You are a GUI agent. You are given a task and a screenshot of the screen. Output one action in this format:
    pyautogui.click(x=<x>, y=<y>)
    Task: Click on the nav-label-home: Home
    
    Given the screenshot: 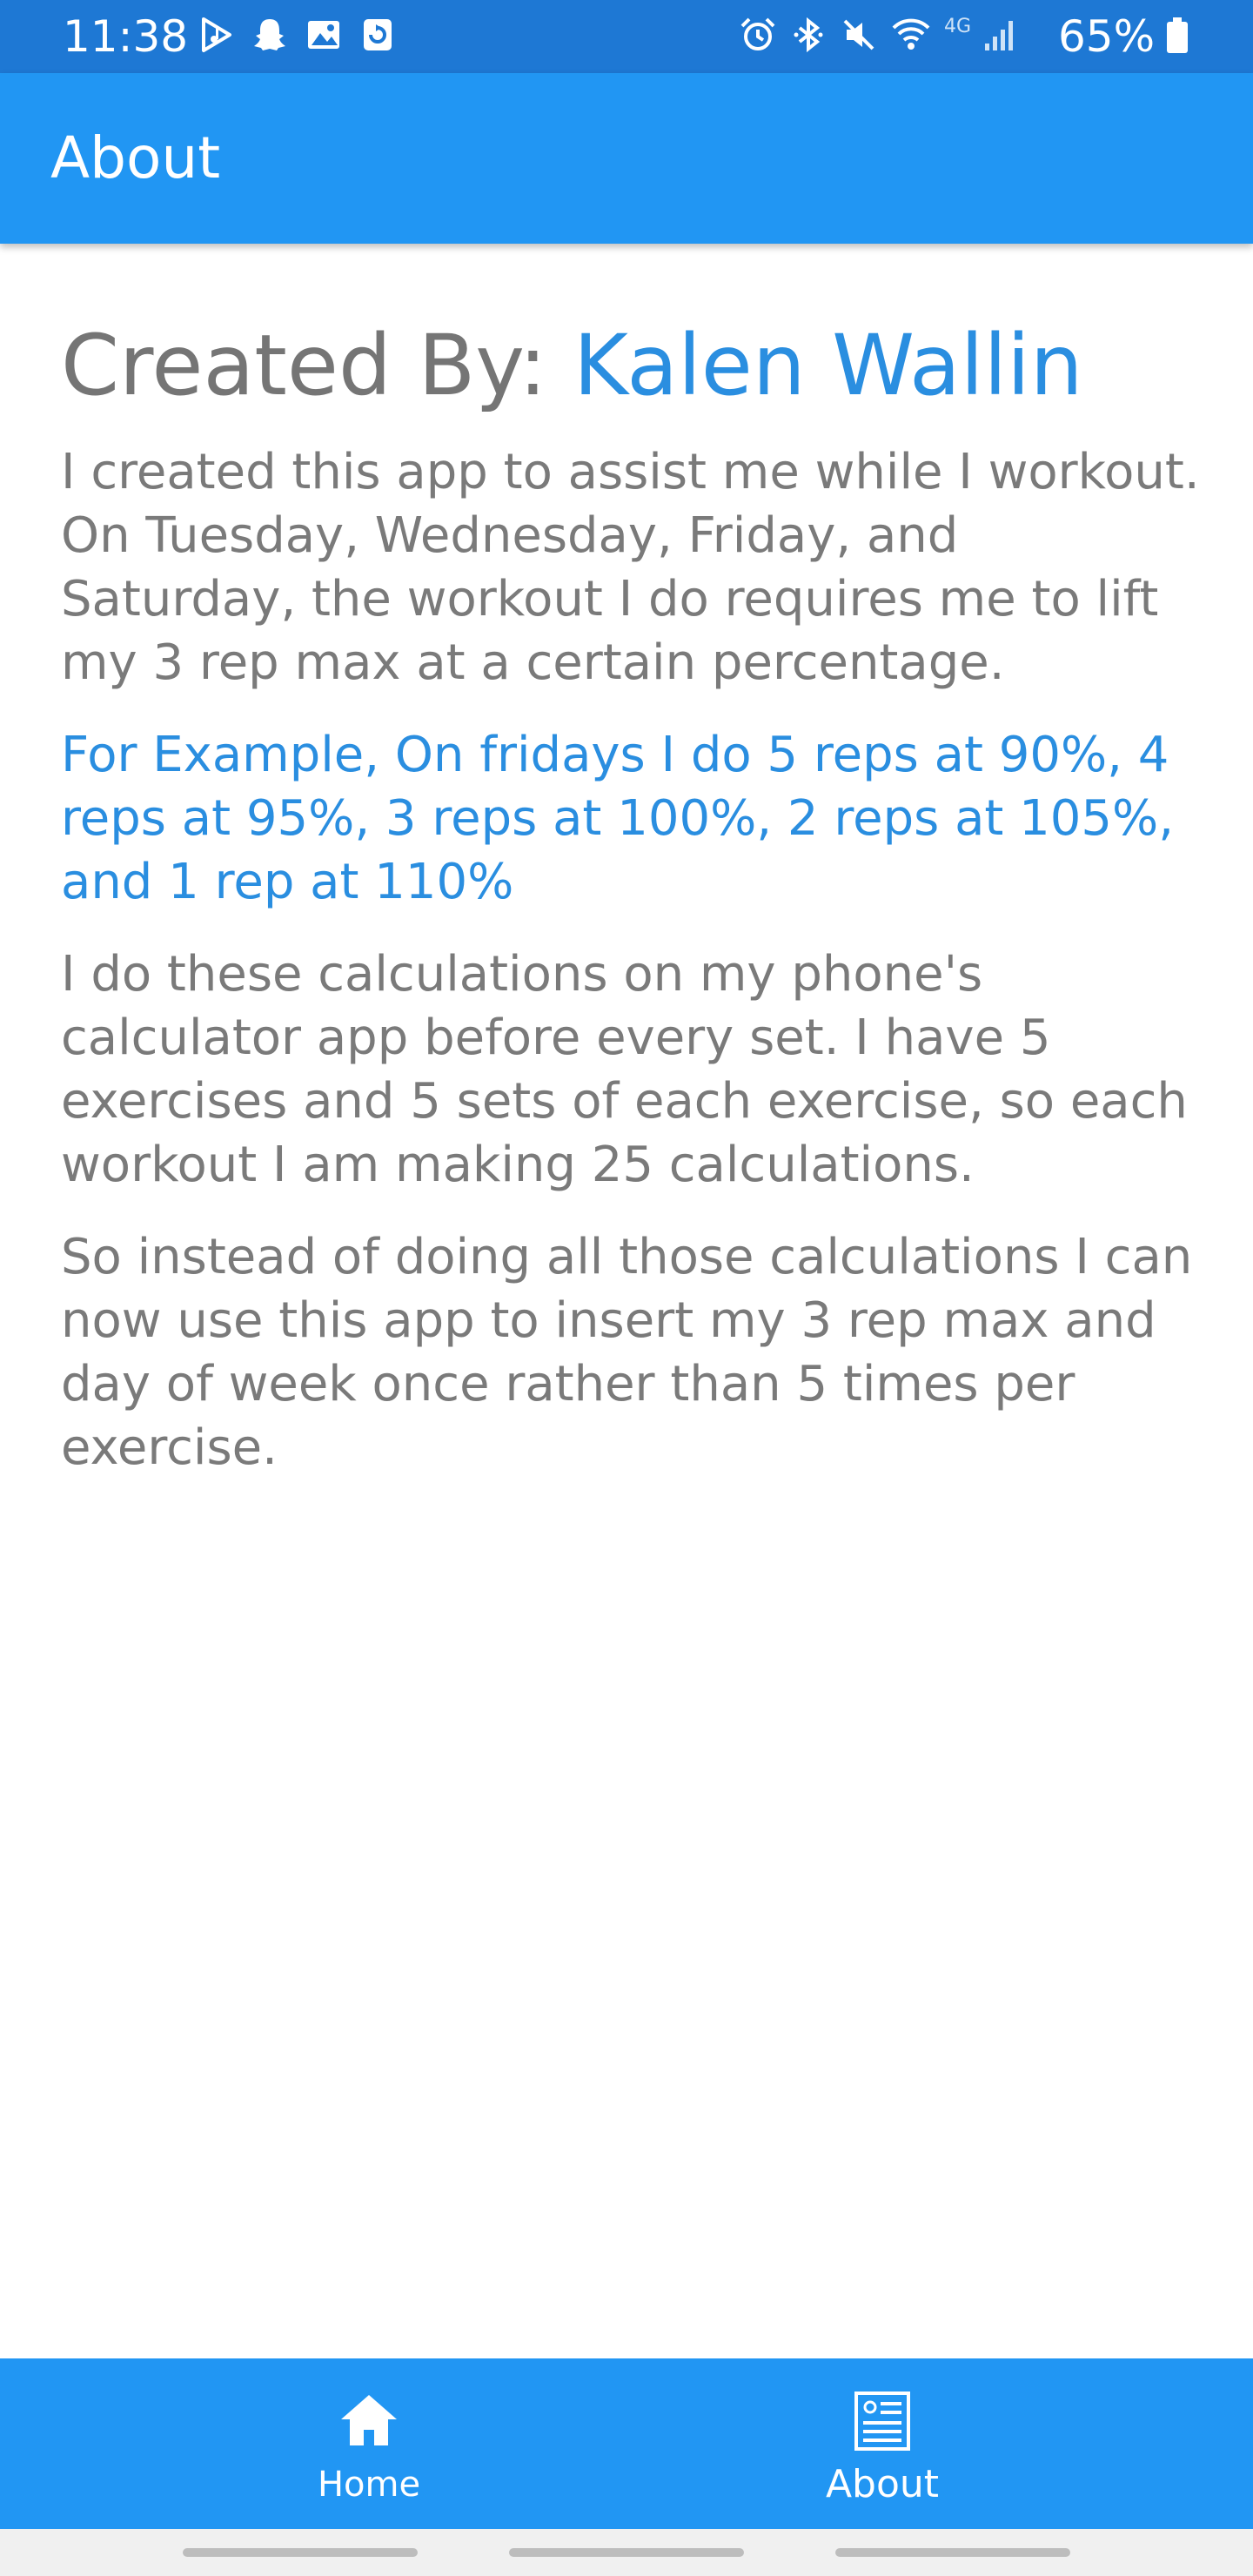 What is the action you would take?
    pyautogui.click(x=369, y=2485)
    